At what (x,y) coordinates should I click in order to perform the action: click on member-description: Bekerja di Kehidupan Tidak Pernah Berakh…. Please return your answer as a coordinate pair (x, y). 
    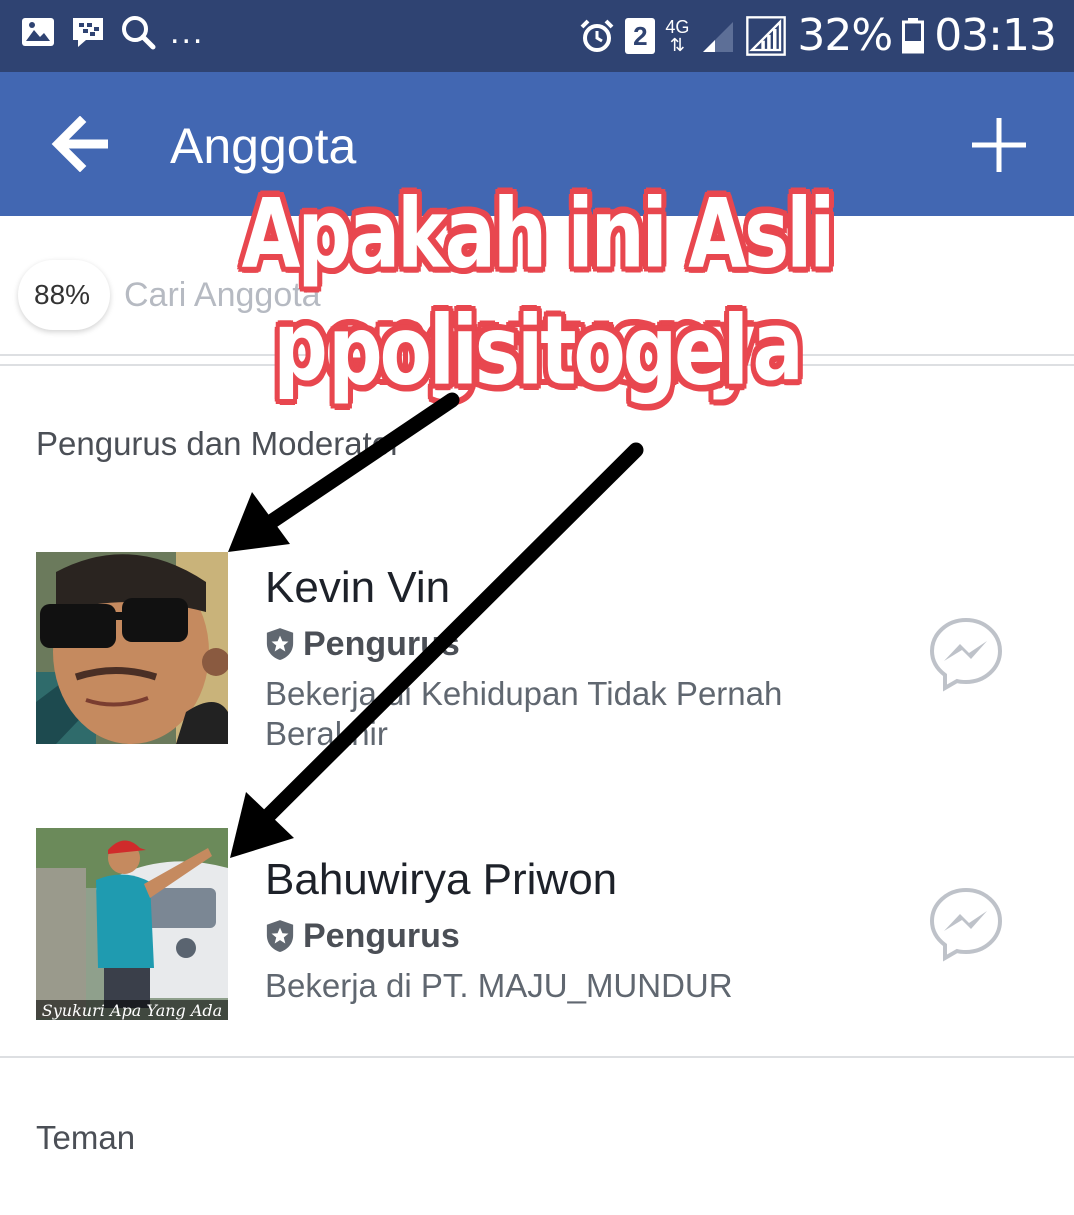
    Looking at the image, I should click on (524, 713).